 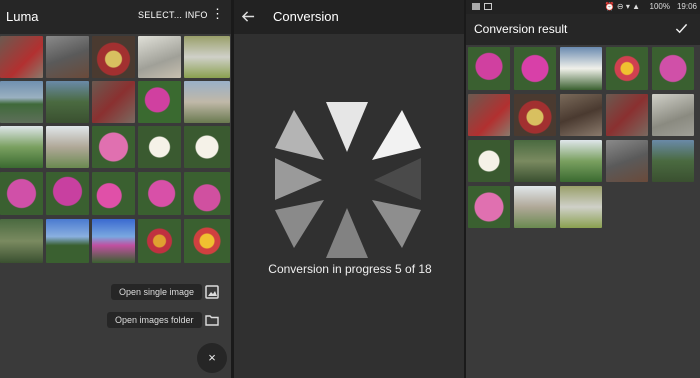 I want to click on open-images-folder-button: Open images folder, so click(x=154, y=320).